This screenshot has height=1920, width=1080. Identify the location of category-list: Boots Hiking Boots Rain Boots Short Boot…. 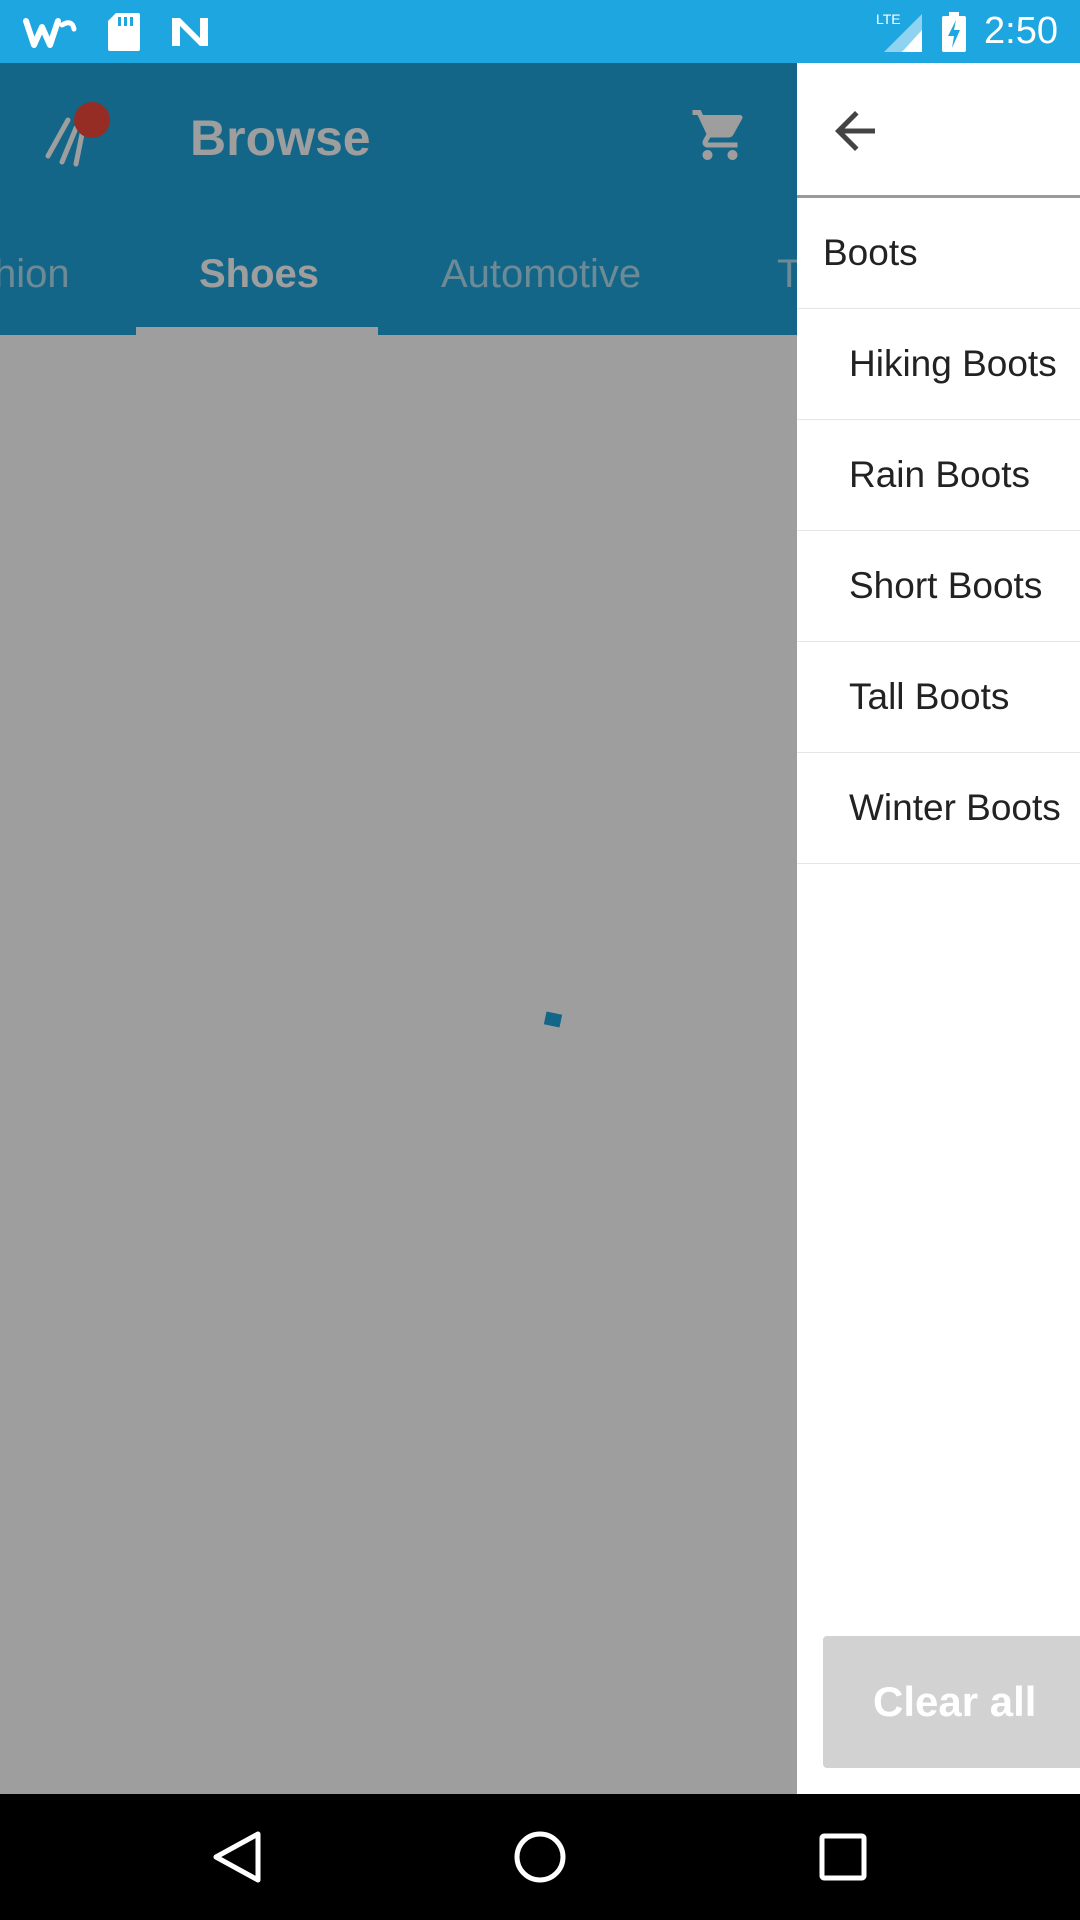
(938, 531).